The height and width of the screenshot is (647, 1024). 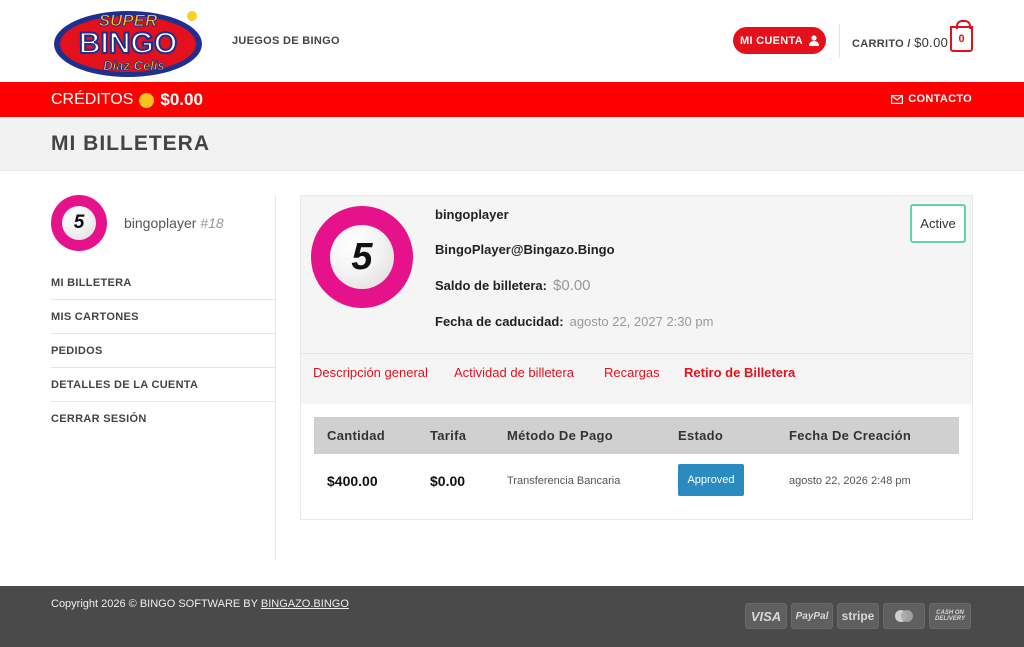 What do you see at coordinates (961, 36) in the screenshot?
I see `cart-count-icon: 0` at bounding box center [961, 36].